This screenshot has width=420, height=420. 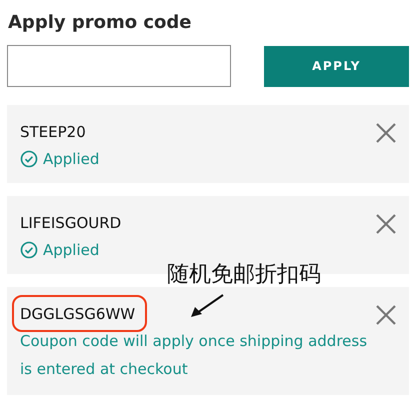 I want to click on annotation-label: 随机免邮折扣码, so click(x=244, y=275).